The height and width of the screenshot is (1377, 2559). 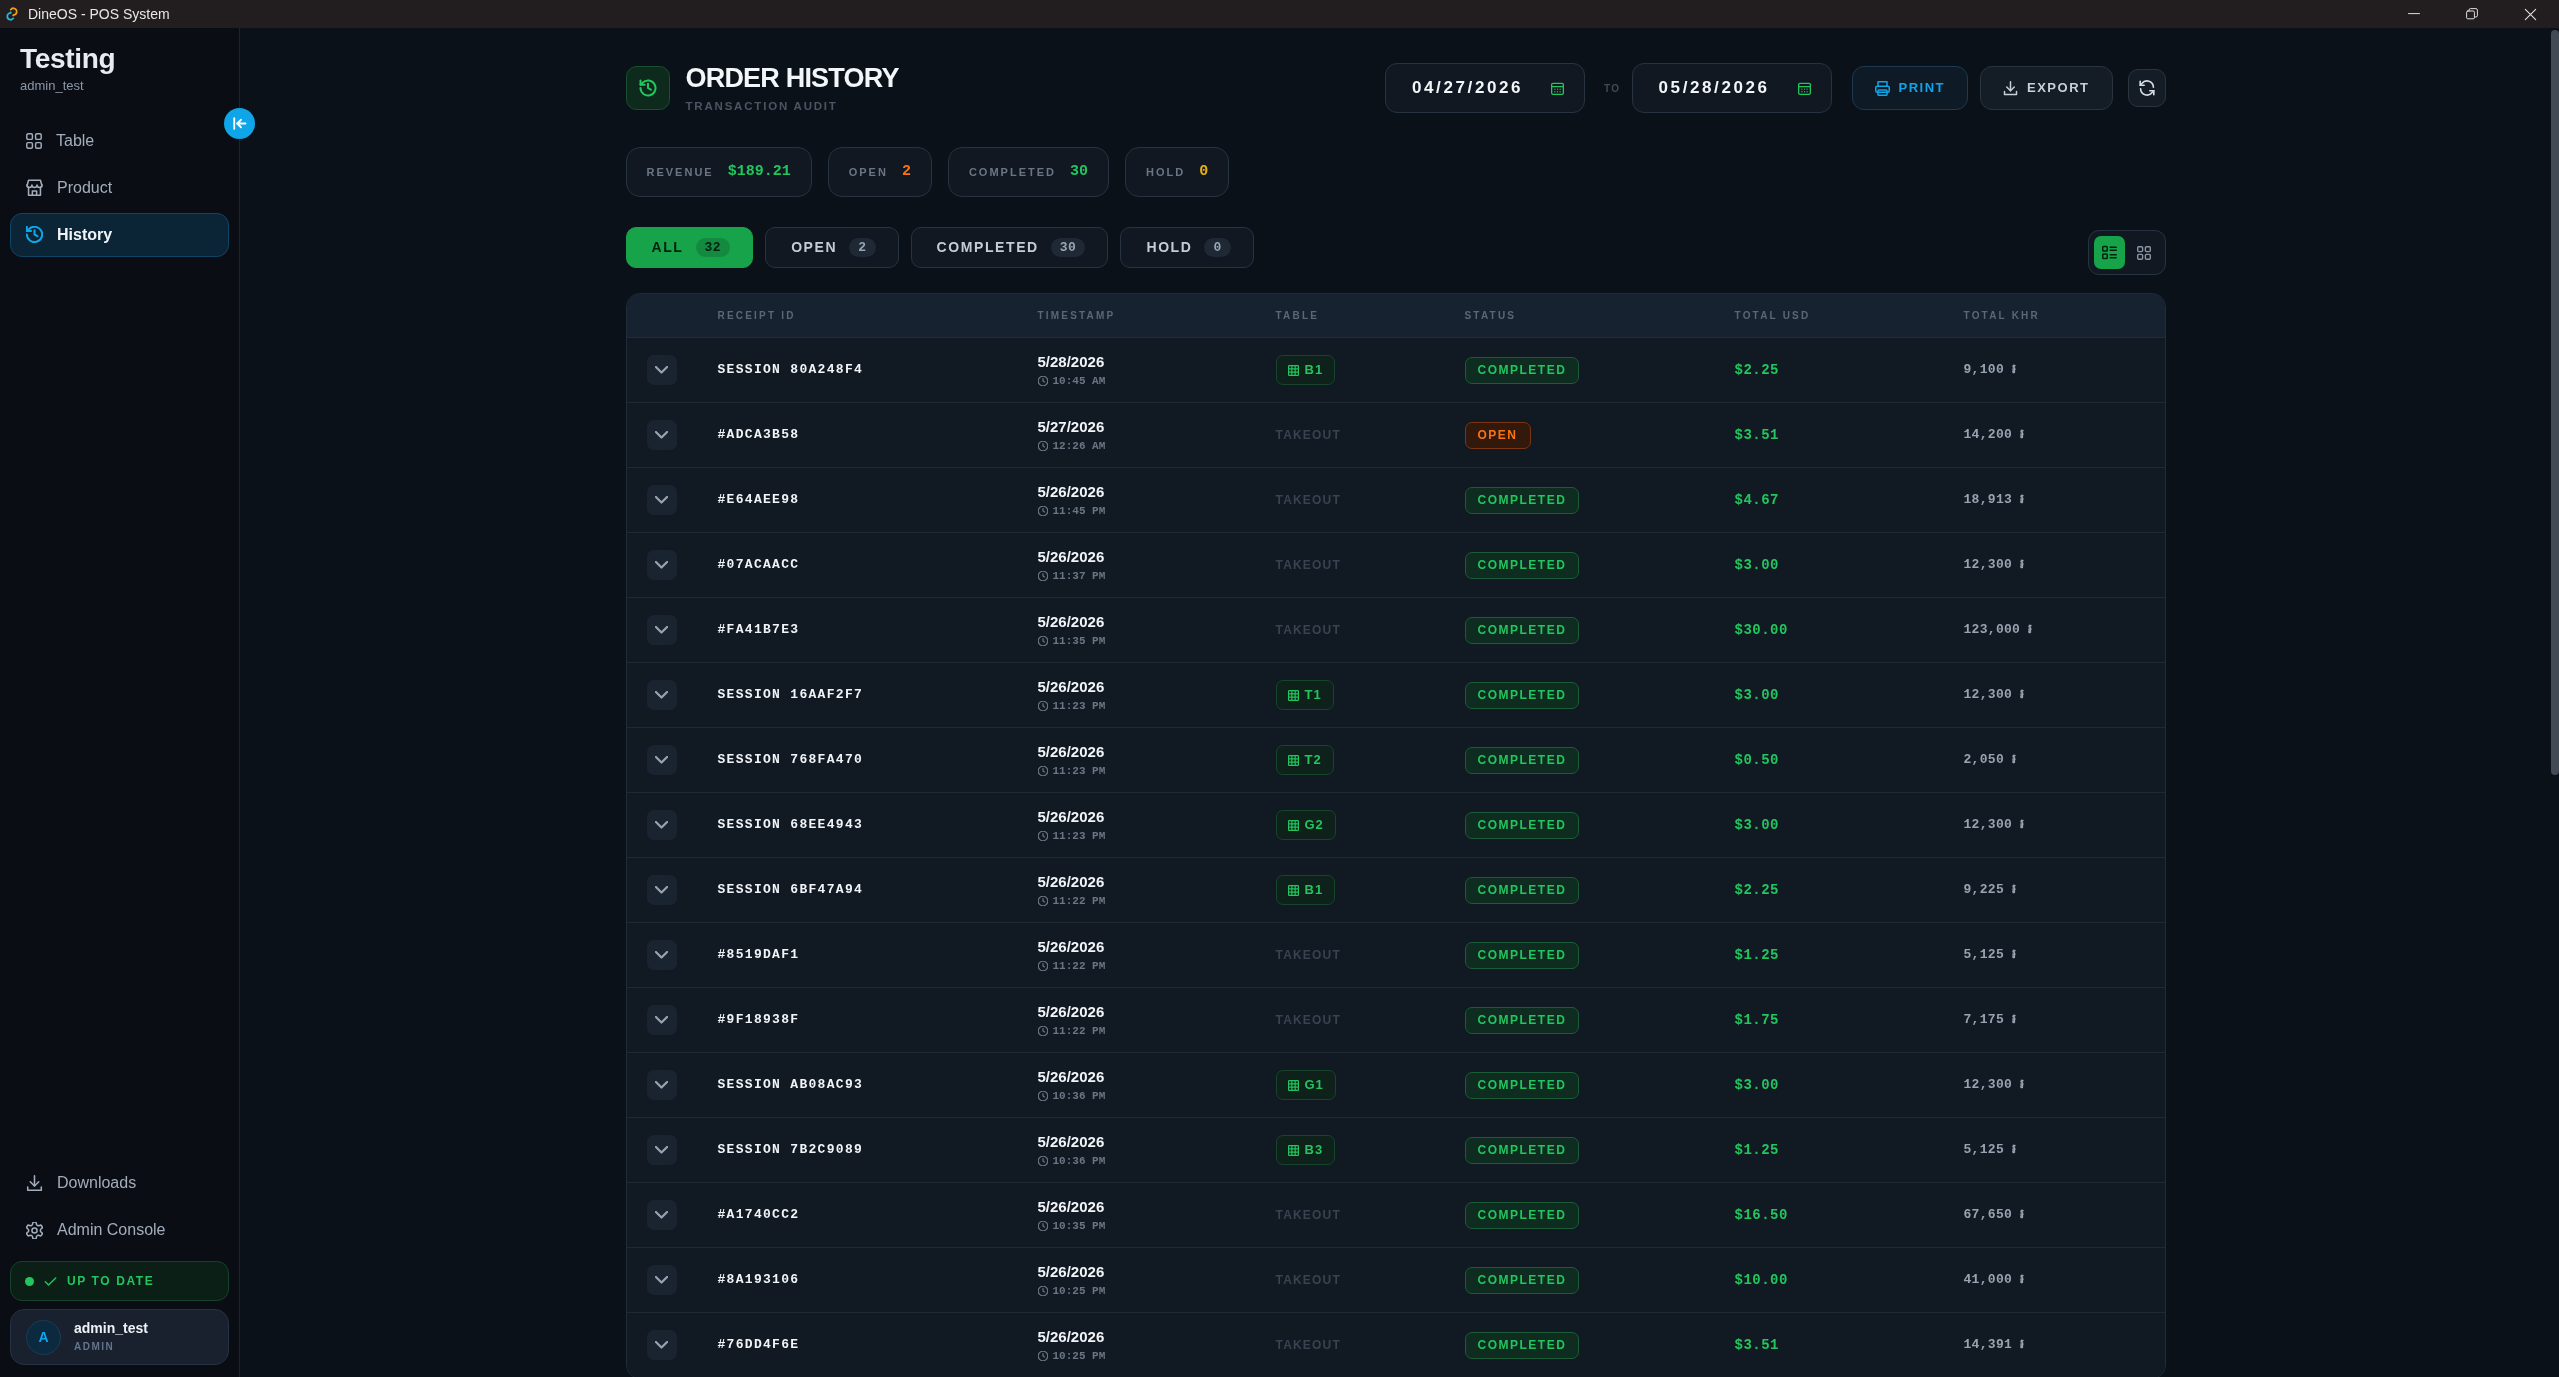 What do you see at coordinates (2472, 14) in the screenshot?
I see `restore-icon` at bounding box center [2472, 14].